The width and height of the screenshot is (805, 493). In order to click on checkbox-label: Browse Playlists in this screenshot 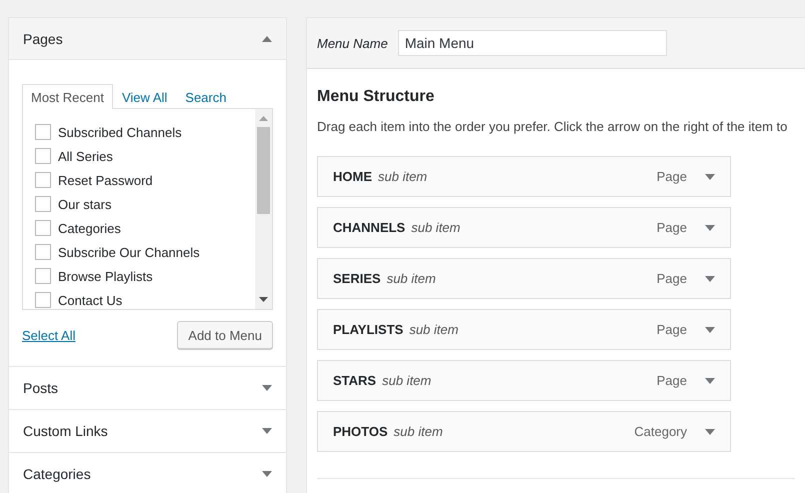, I will do `click(105, 276)`.